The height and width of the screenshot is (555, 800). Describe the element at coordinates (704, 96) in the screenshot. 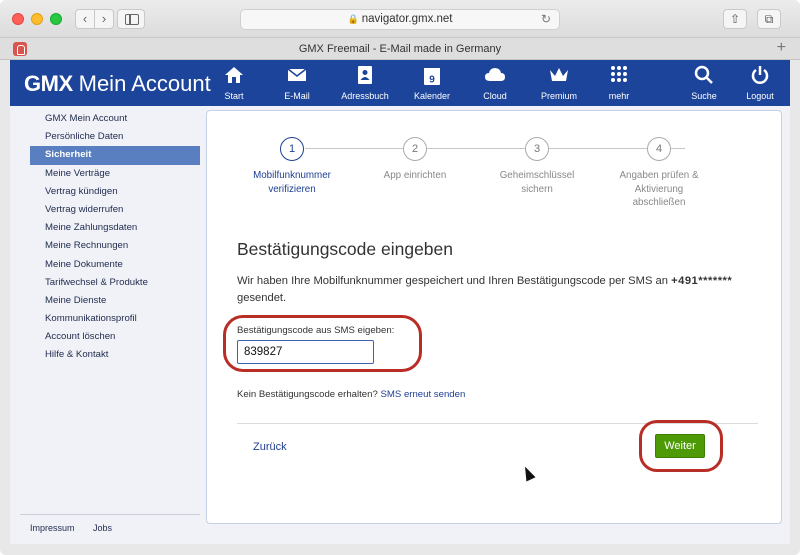

I see `nav-label: Suche` at that location.